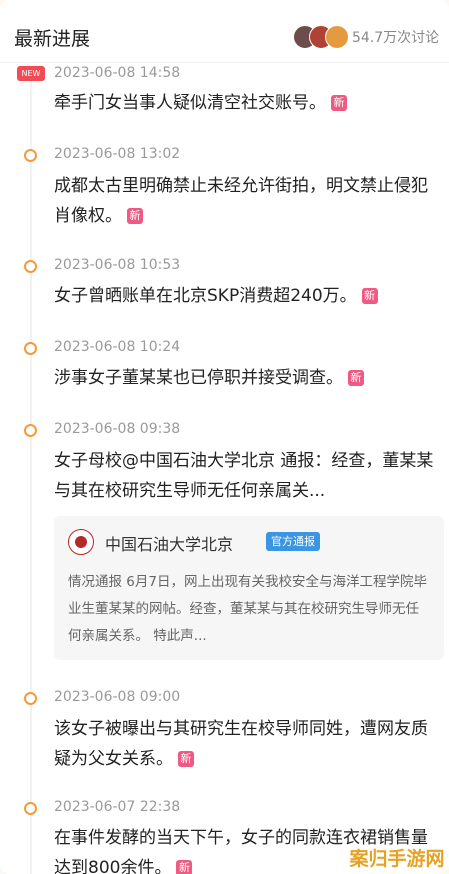 This screenshot has height=874, width=449. I want to click on timeline-item: 涉事女子董某某也已停职并接受调查。新, so click(246, 378).